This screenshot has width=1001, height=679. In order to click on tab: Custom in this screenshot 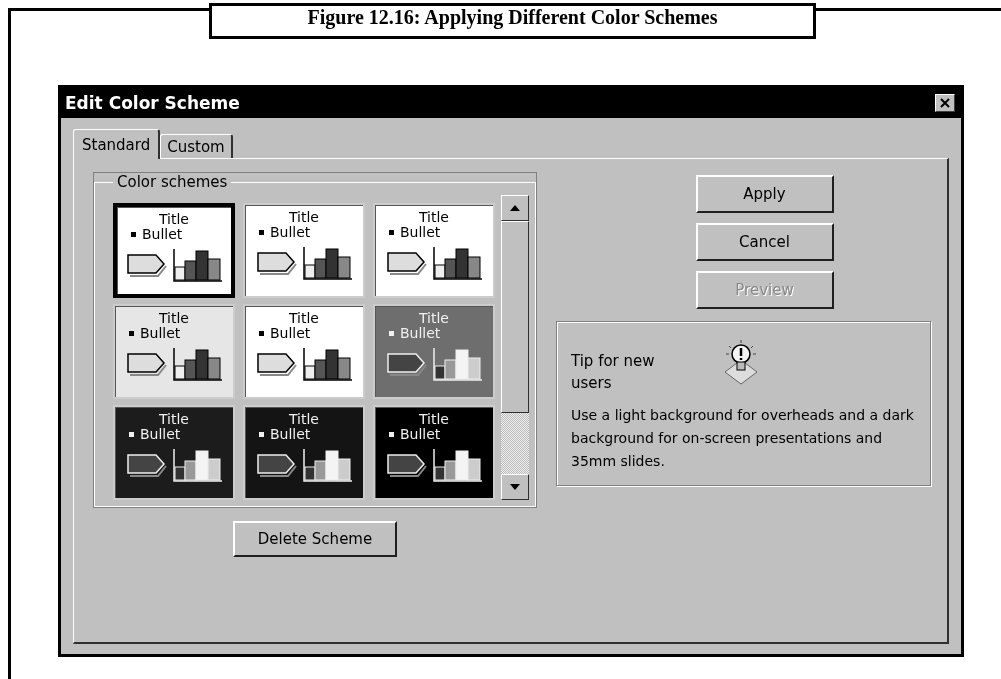, I will do `click(196, 146)`.